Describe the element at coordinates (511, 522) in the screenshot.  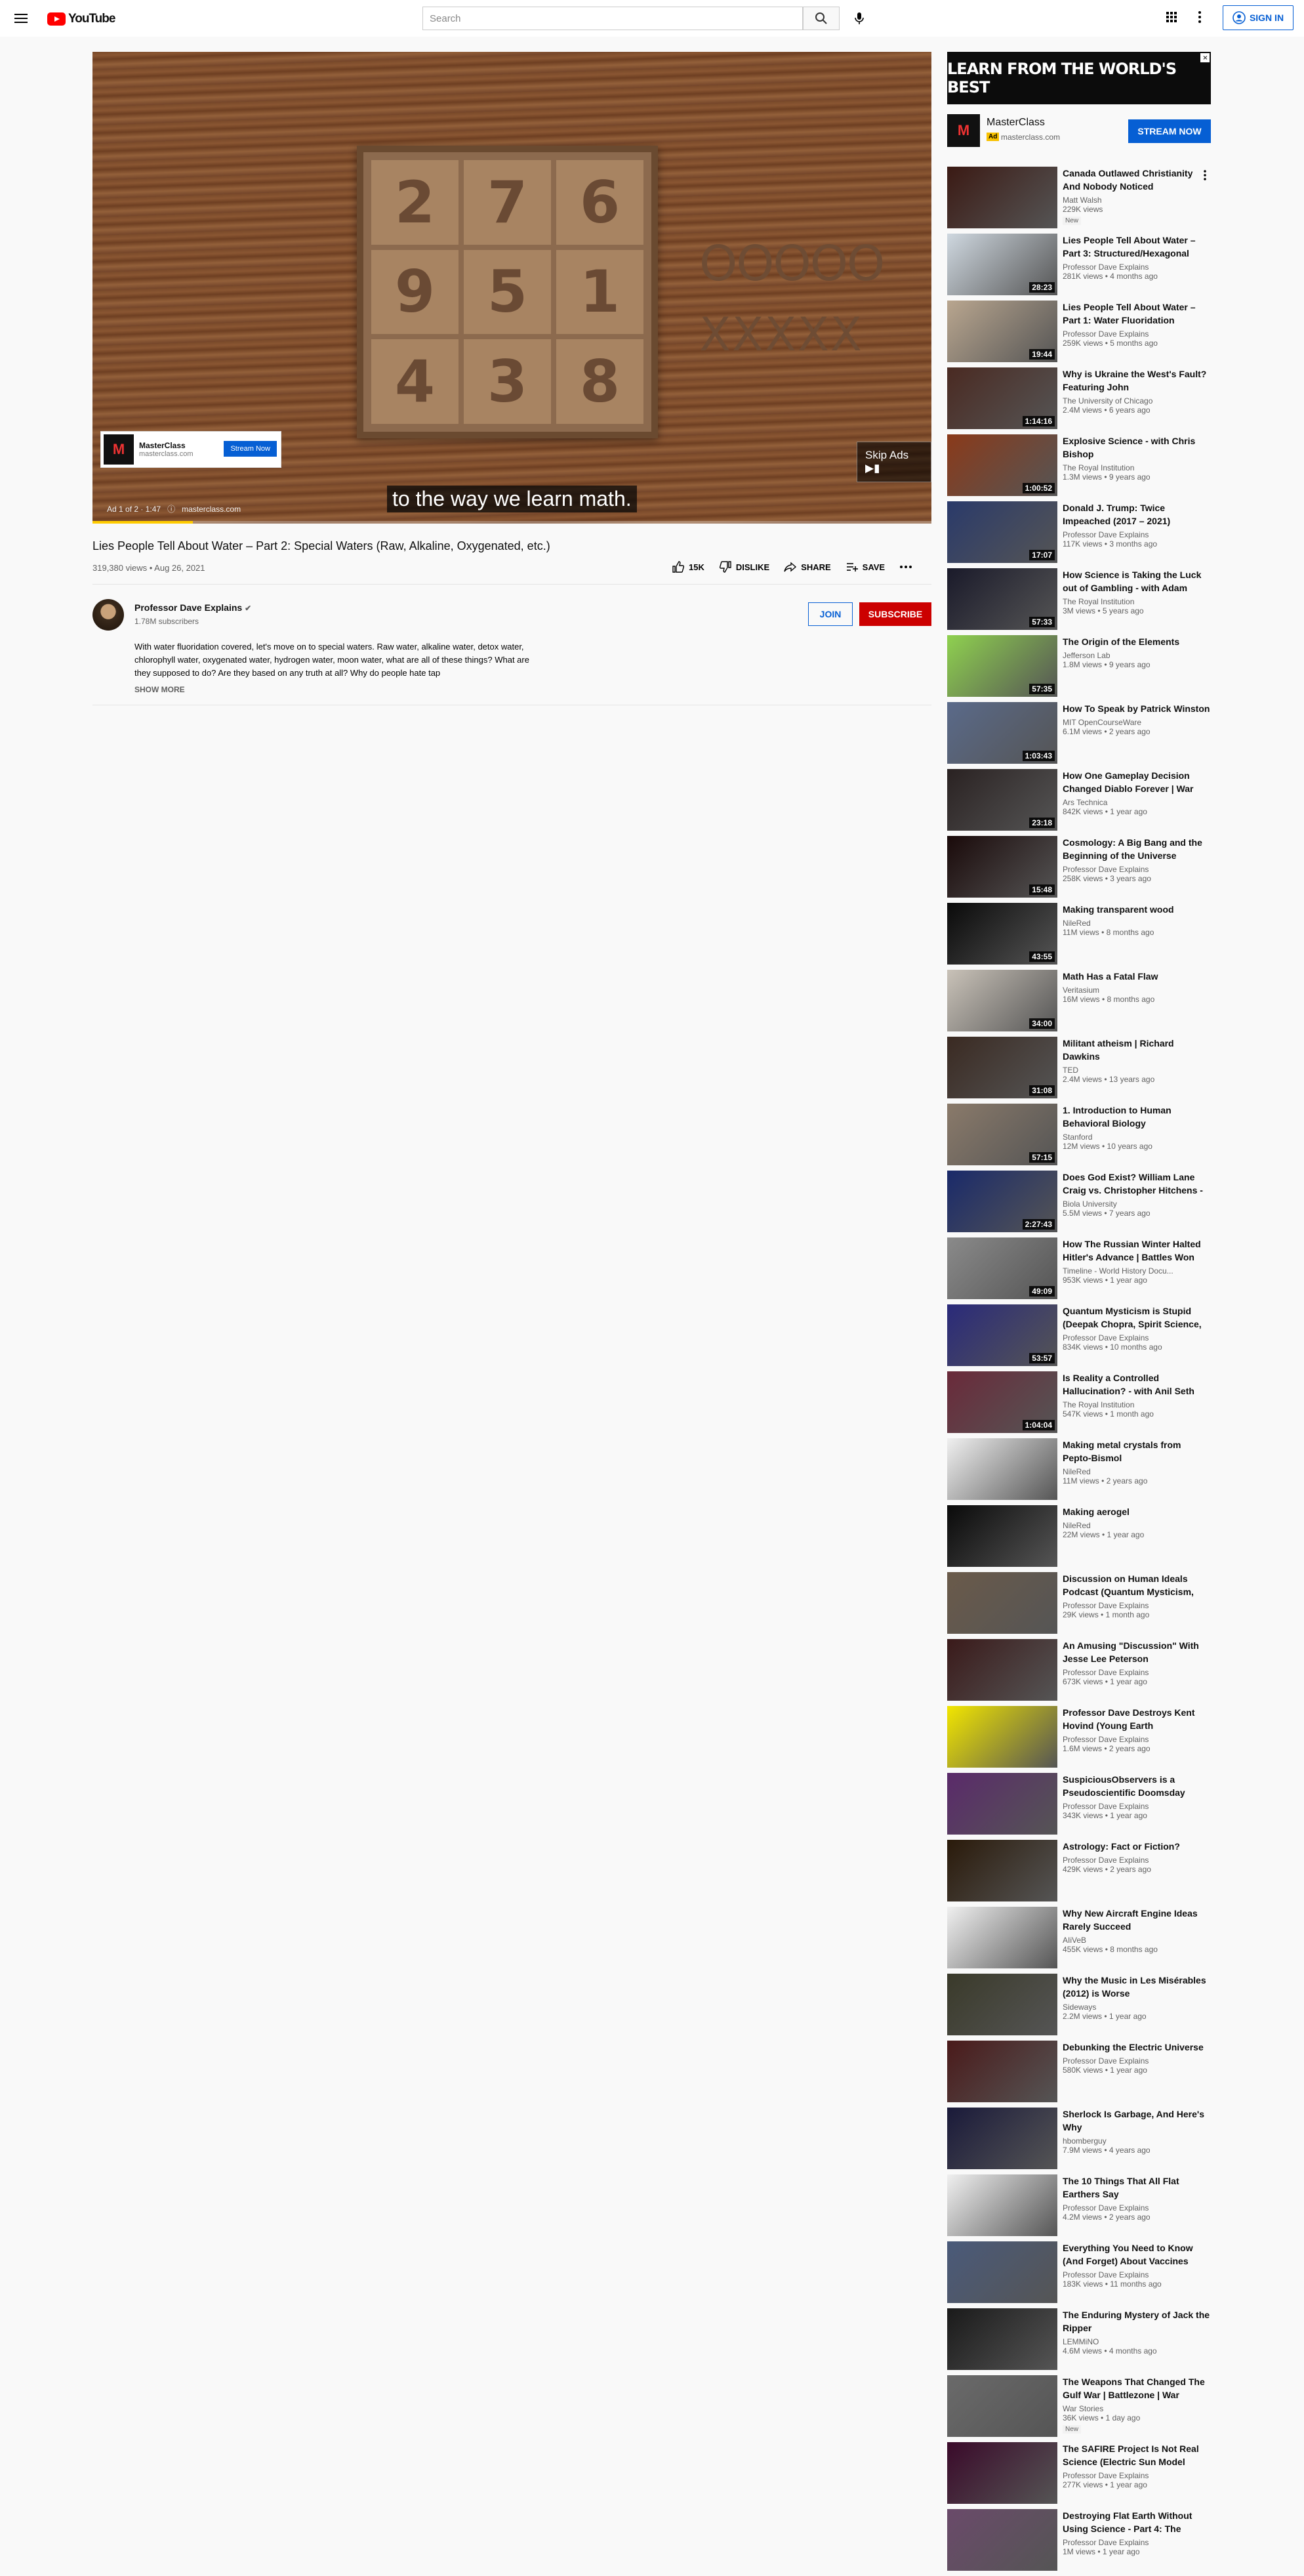
I see `ad-progress-bar` at that location.